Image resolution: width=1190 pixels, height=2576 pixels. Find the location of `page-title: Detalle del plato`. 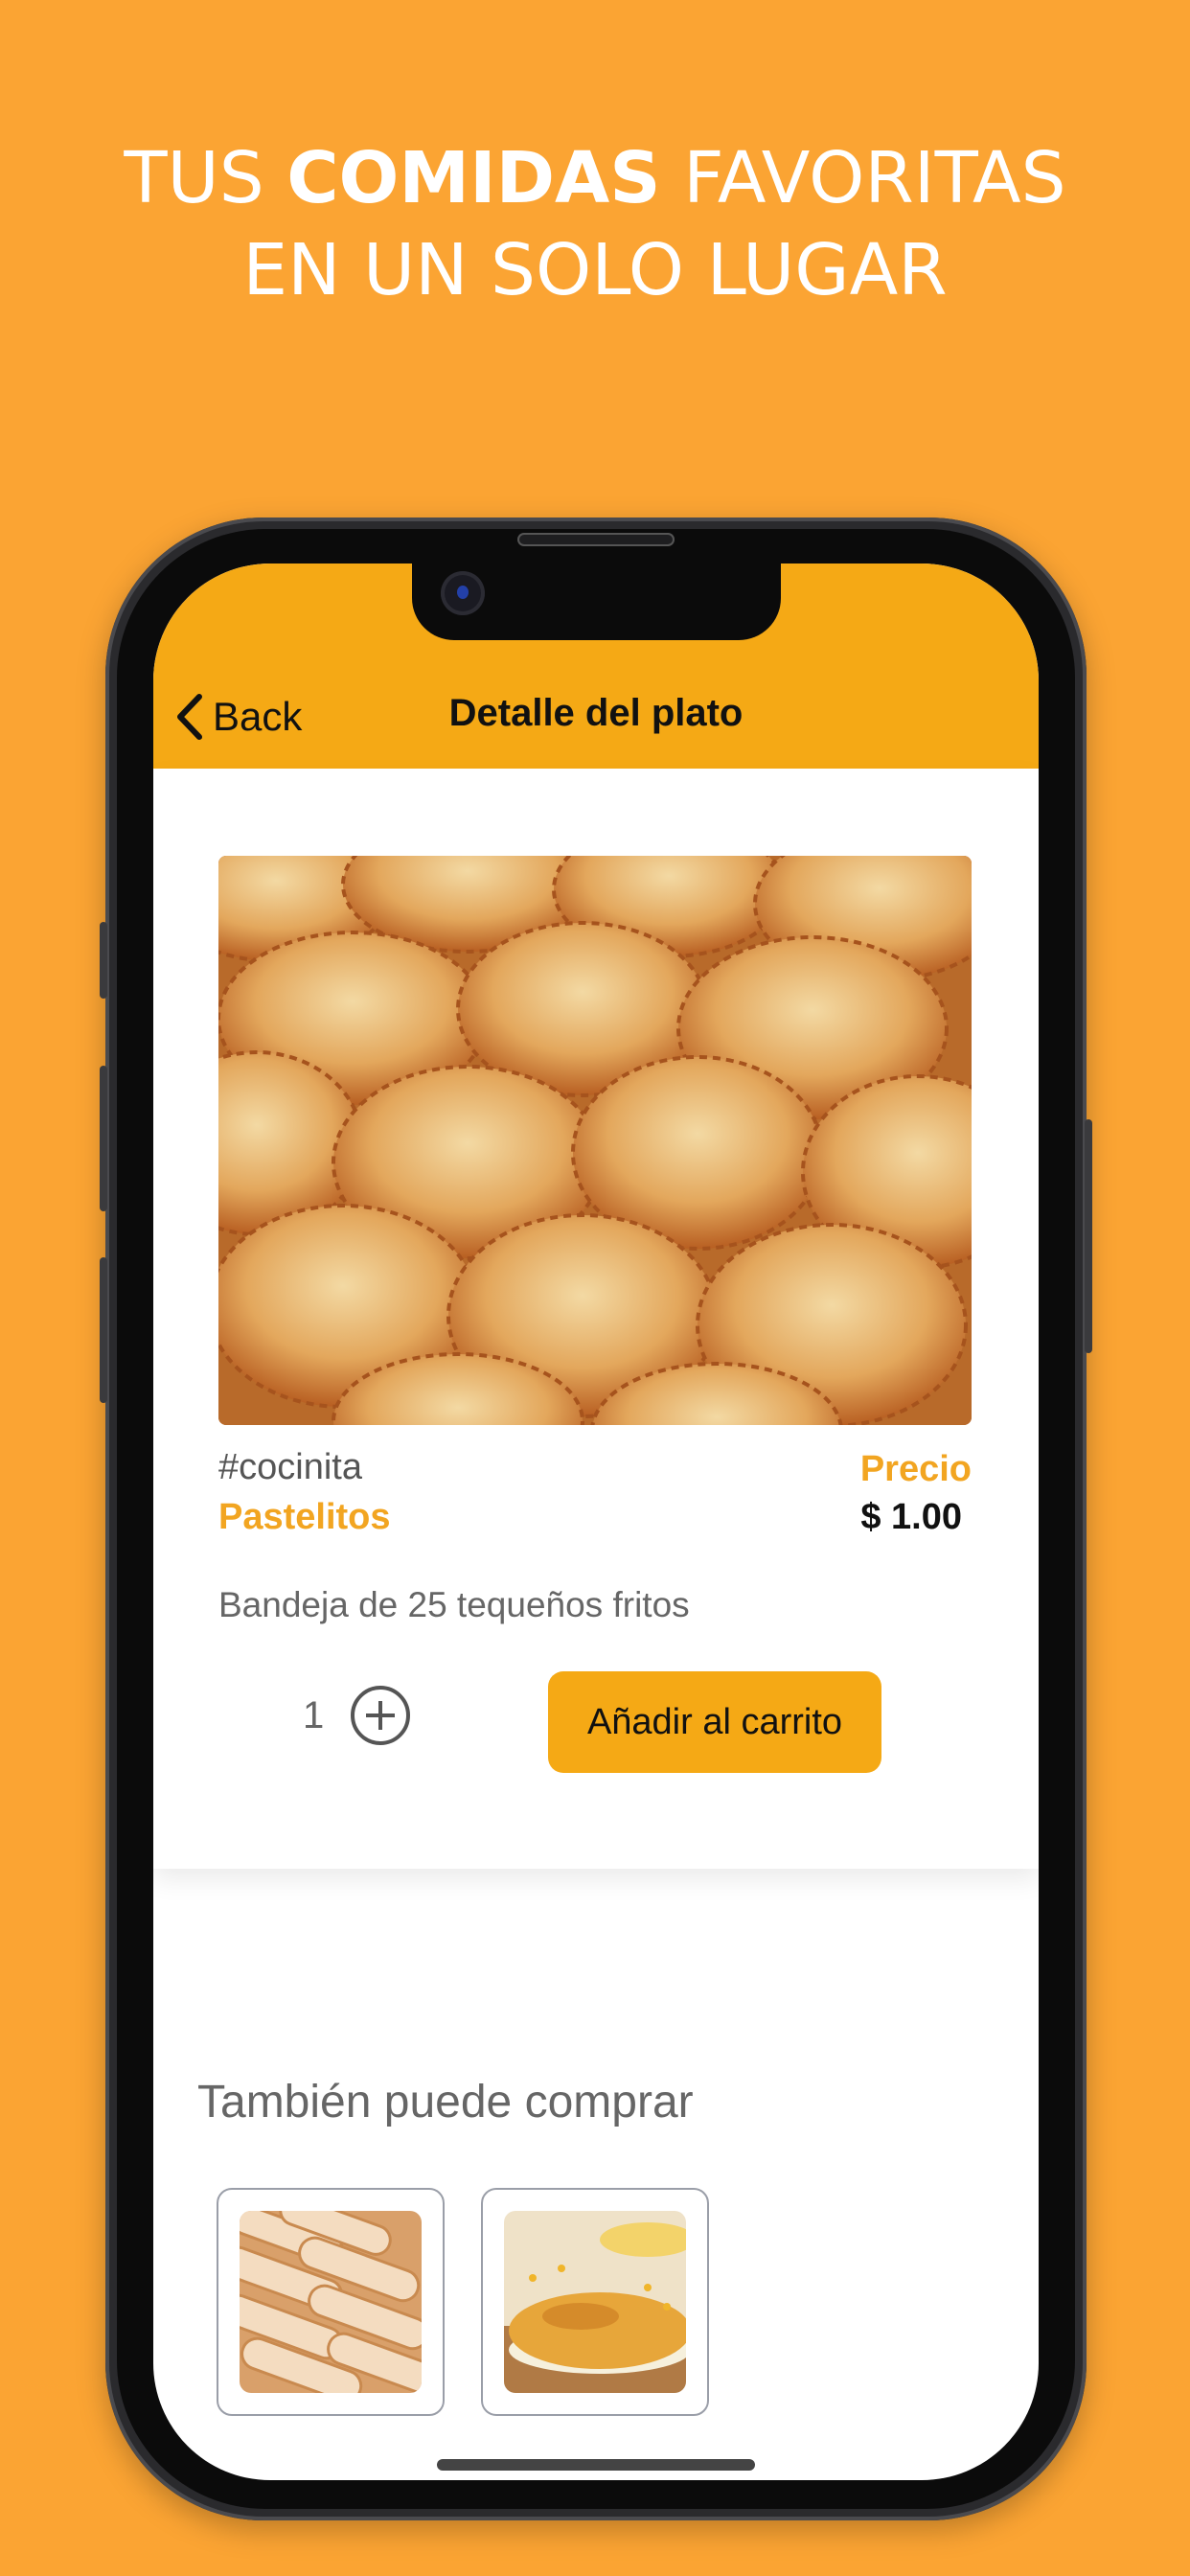

page-title: Detalle del plato is located at coordinates (596, 713).